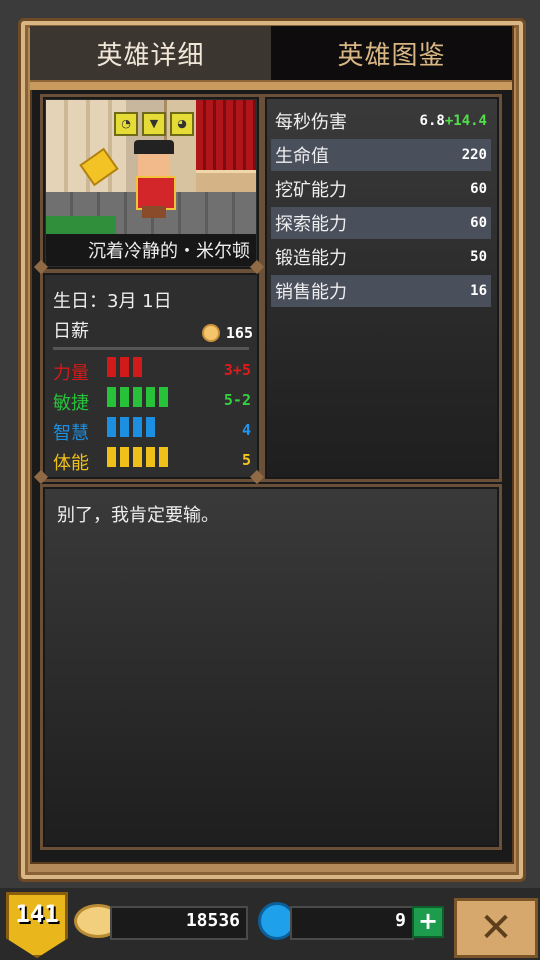  Describe the element at coordinates (381, 189) in the screenshot. I see `stat-row-mining: 挖矿能力 60` at that location.